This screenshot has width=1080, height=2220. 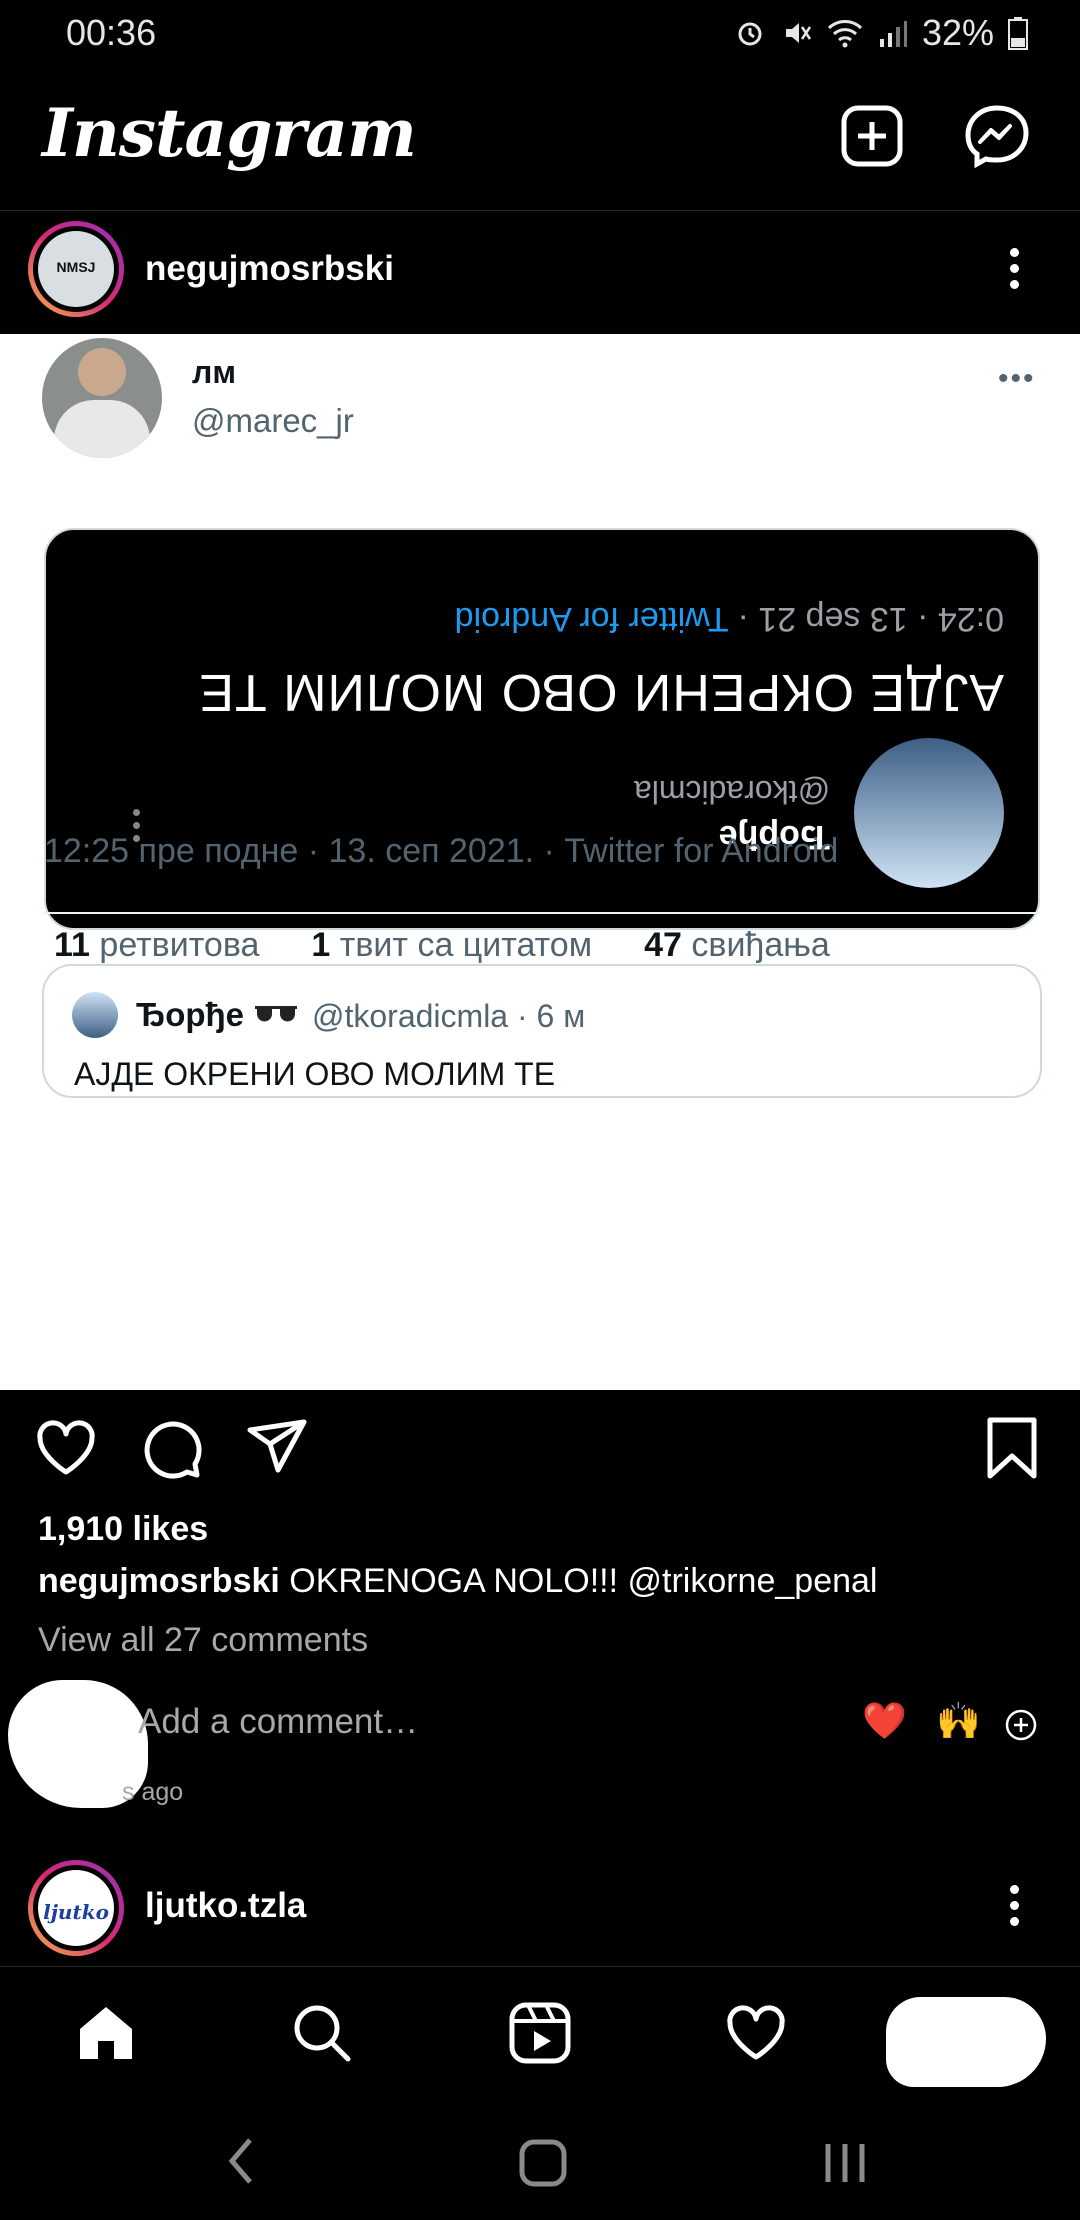 I want to click on mute-icon, so click(x=798, y=33).